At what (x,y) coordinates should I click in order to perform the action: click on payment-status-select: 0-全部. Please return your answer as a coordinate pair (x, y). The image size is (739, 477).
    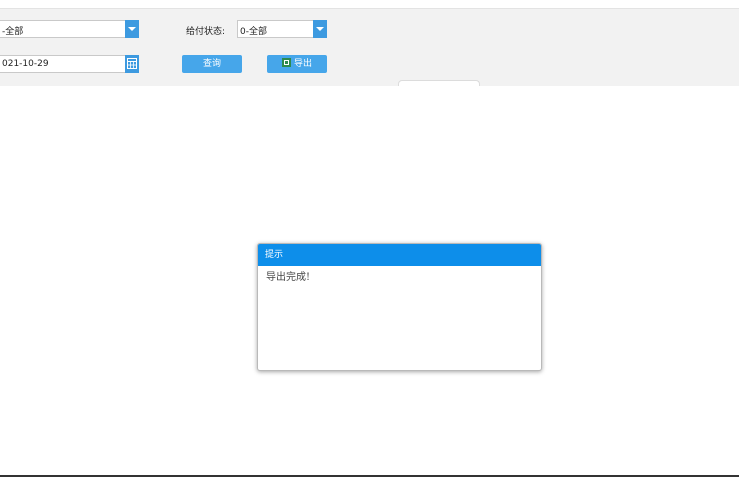
    Looking at the image, I should click on (282, 29).